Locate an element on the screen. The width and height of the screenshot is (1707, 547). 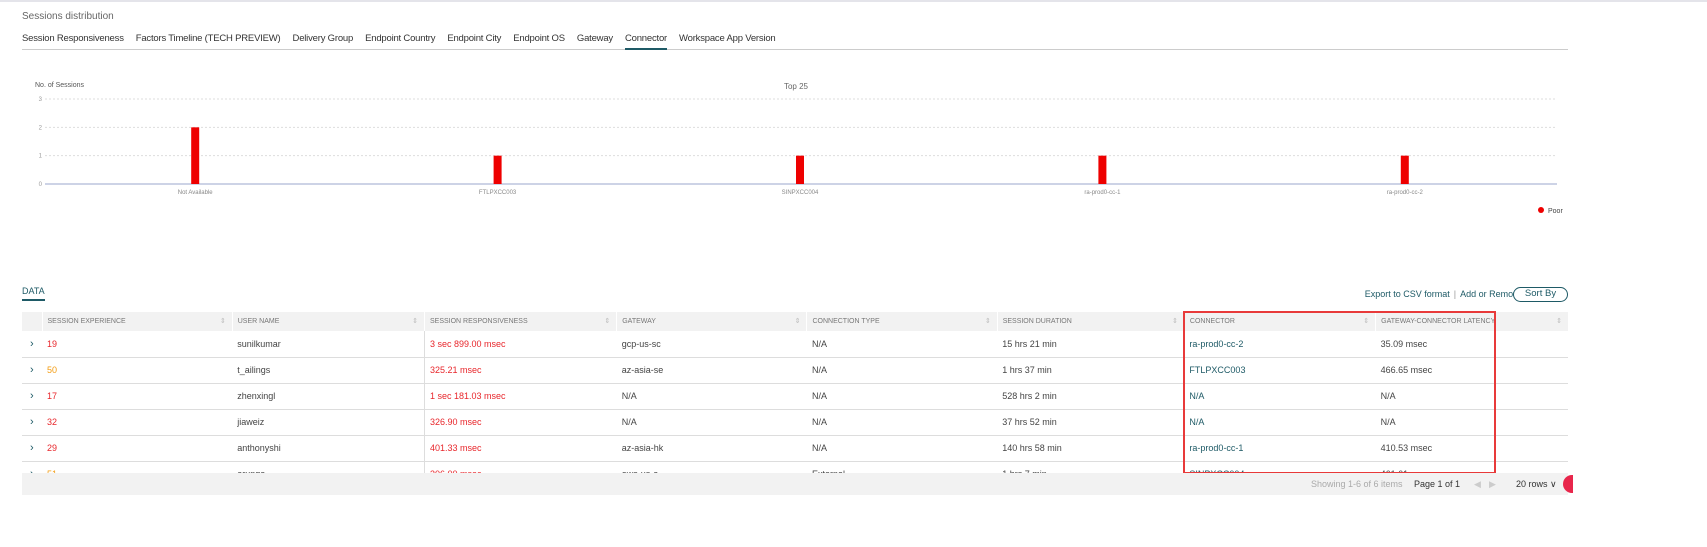
cell-conn: FTLPXCC003 is located at coordinates (1280, 370).